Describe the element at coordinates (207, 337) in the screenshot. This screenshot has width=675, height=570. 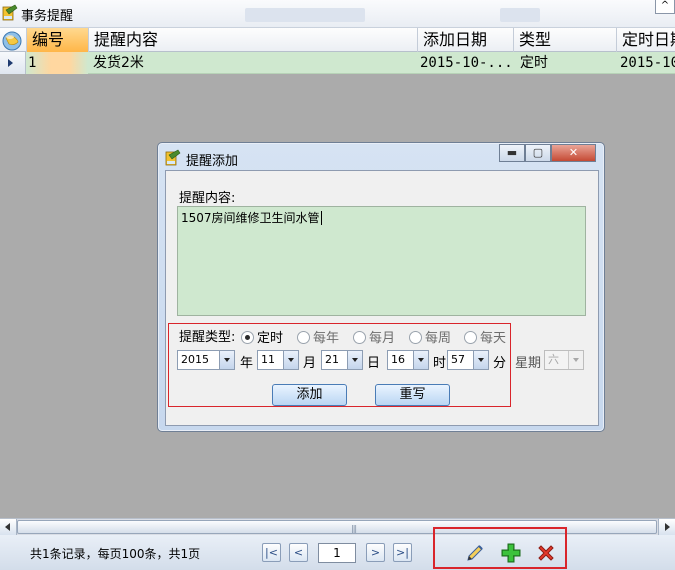
I see `type-label: 提醒类型:` at that location.